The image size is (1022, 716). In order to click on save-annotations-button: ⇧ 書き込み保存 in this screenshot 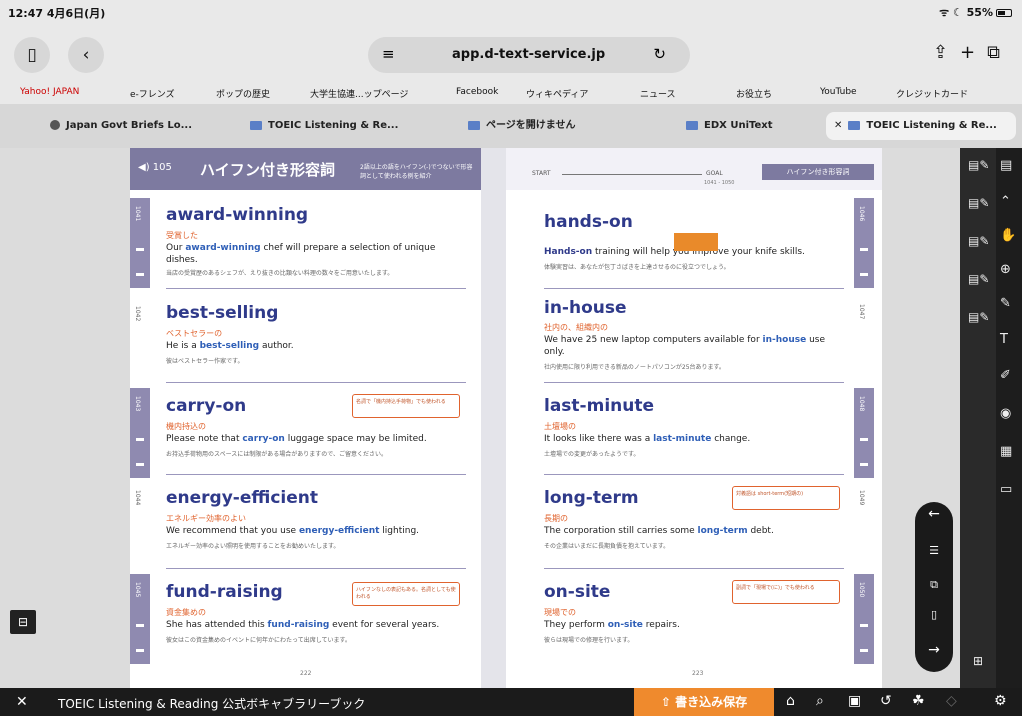, I will do `click(704, 702)`.